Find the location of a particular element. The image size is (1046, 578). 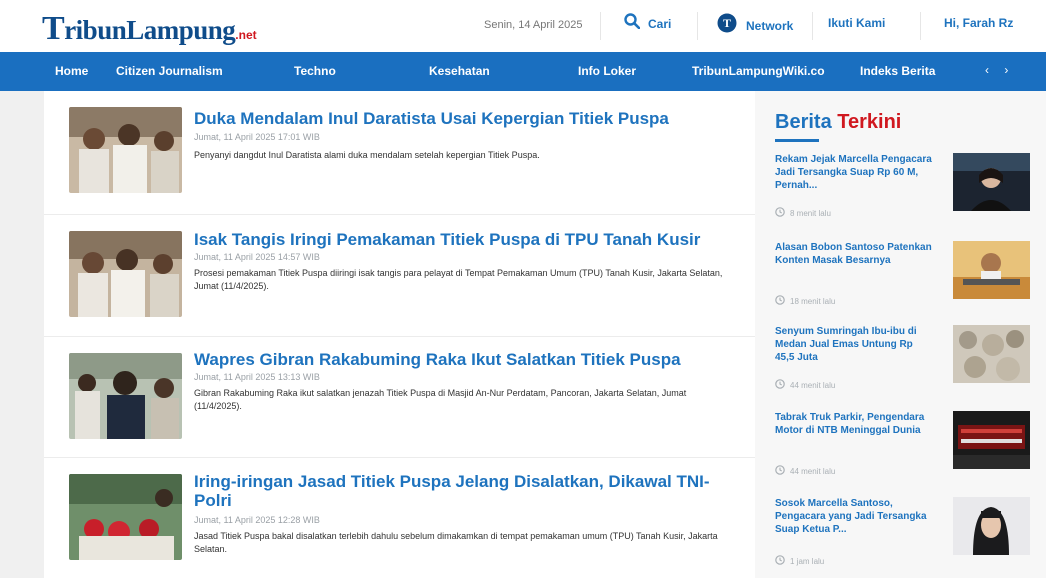

nav-item-techno: Techno is located at coordinates (315, 71).